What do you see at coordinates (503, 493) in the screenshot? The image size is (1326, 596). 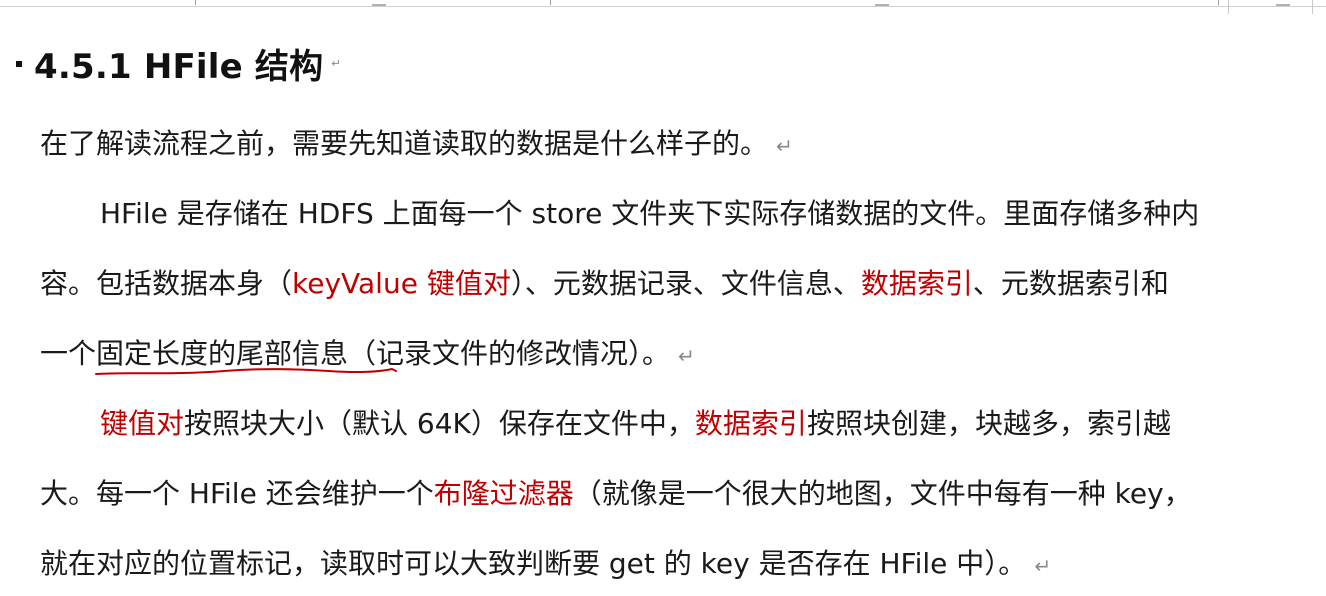 I see `highlight-bloom-filter: 布隆过滤器` at bounding box center [503, 493].